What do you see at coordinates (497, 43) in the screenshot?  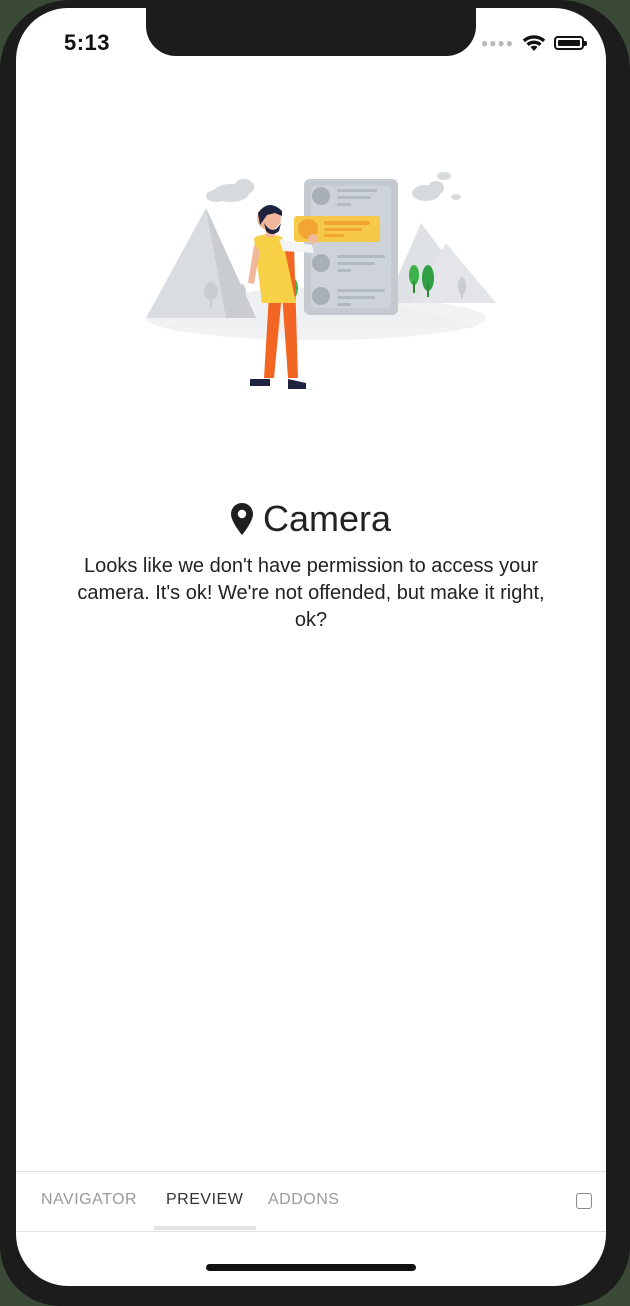 I see `signal-dots-icon: ●●●●` at bounding box center [497, 43].